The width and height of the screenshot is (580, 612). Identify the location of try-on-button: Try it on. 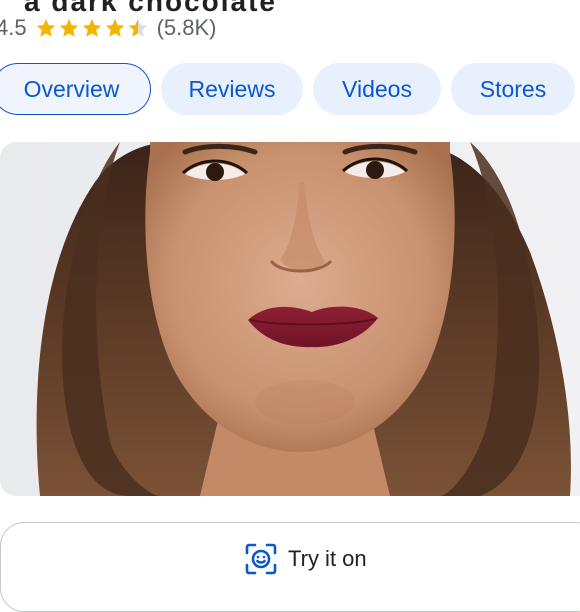
(305, 559).